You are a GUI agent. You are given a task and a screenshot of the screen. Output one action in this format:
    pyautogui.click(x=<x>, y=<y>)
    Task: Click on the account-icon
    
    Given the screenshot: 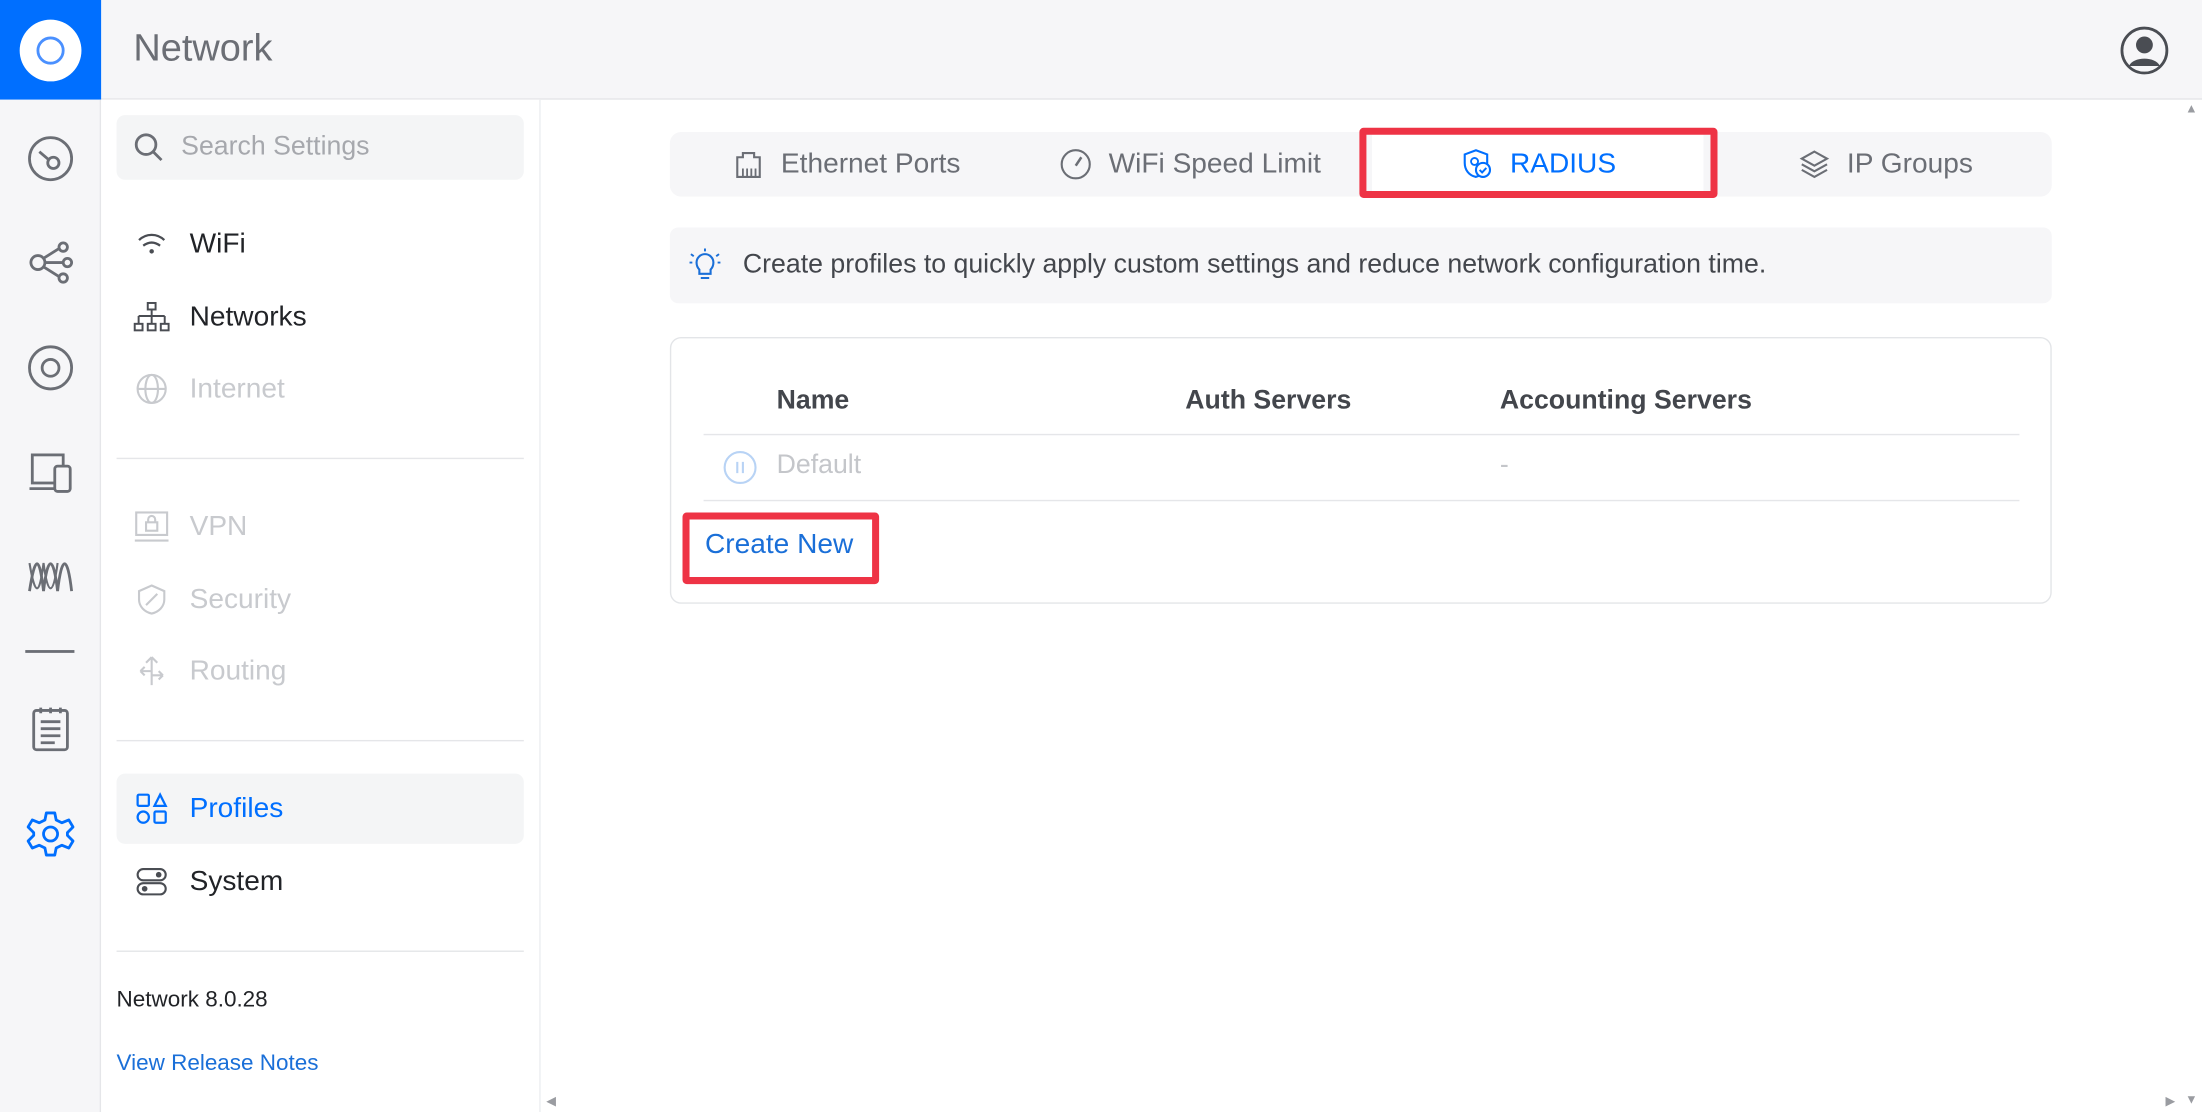 What is the action you would take?
    pyautogui.click(x=2144, y=50)
    